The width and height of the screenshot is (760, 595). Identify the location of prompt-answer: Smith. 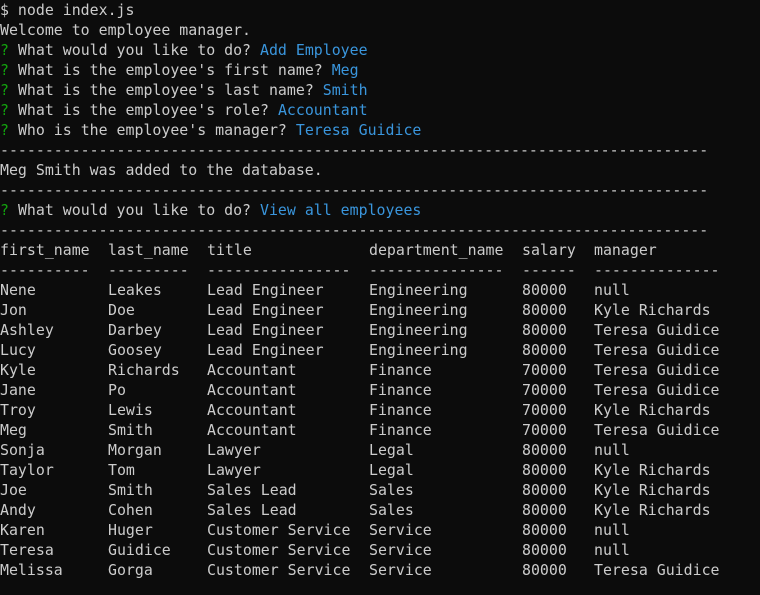
(345, 90).